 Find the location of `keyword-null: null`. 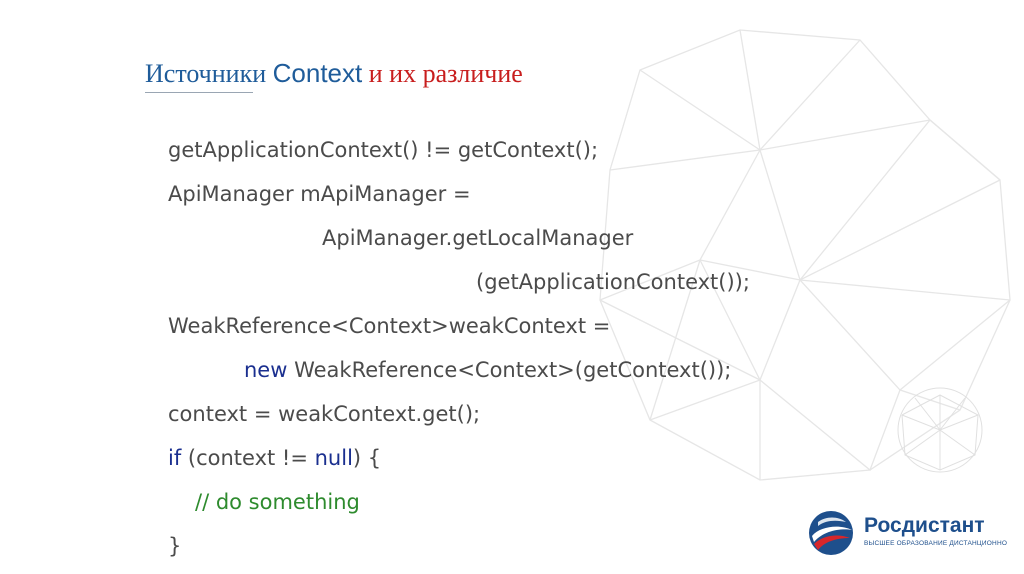

keyword-null: null is located at coordinates (333, 458).